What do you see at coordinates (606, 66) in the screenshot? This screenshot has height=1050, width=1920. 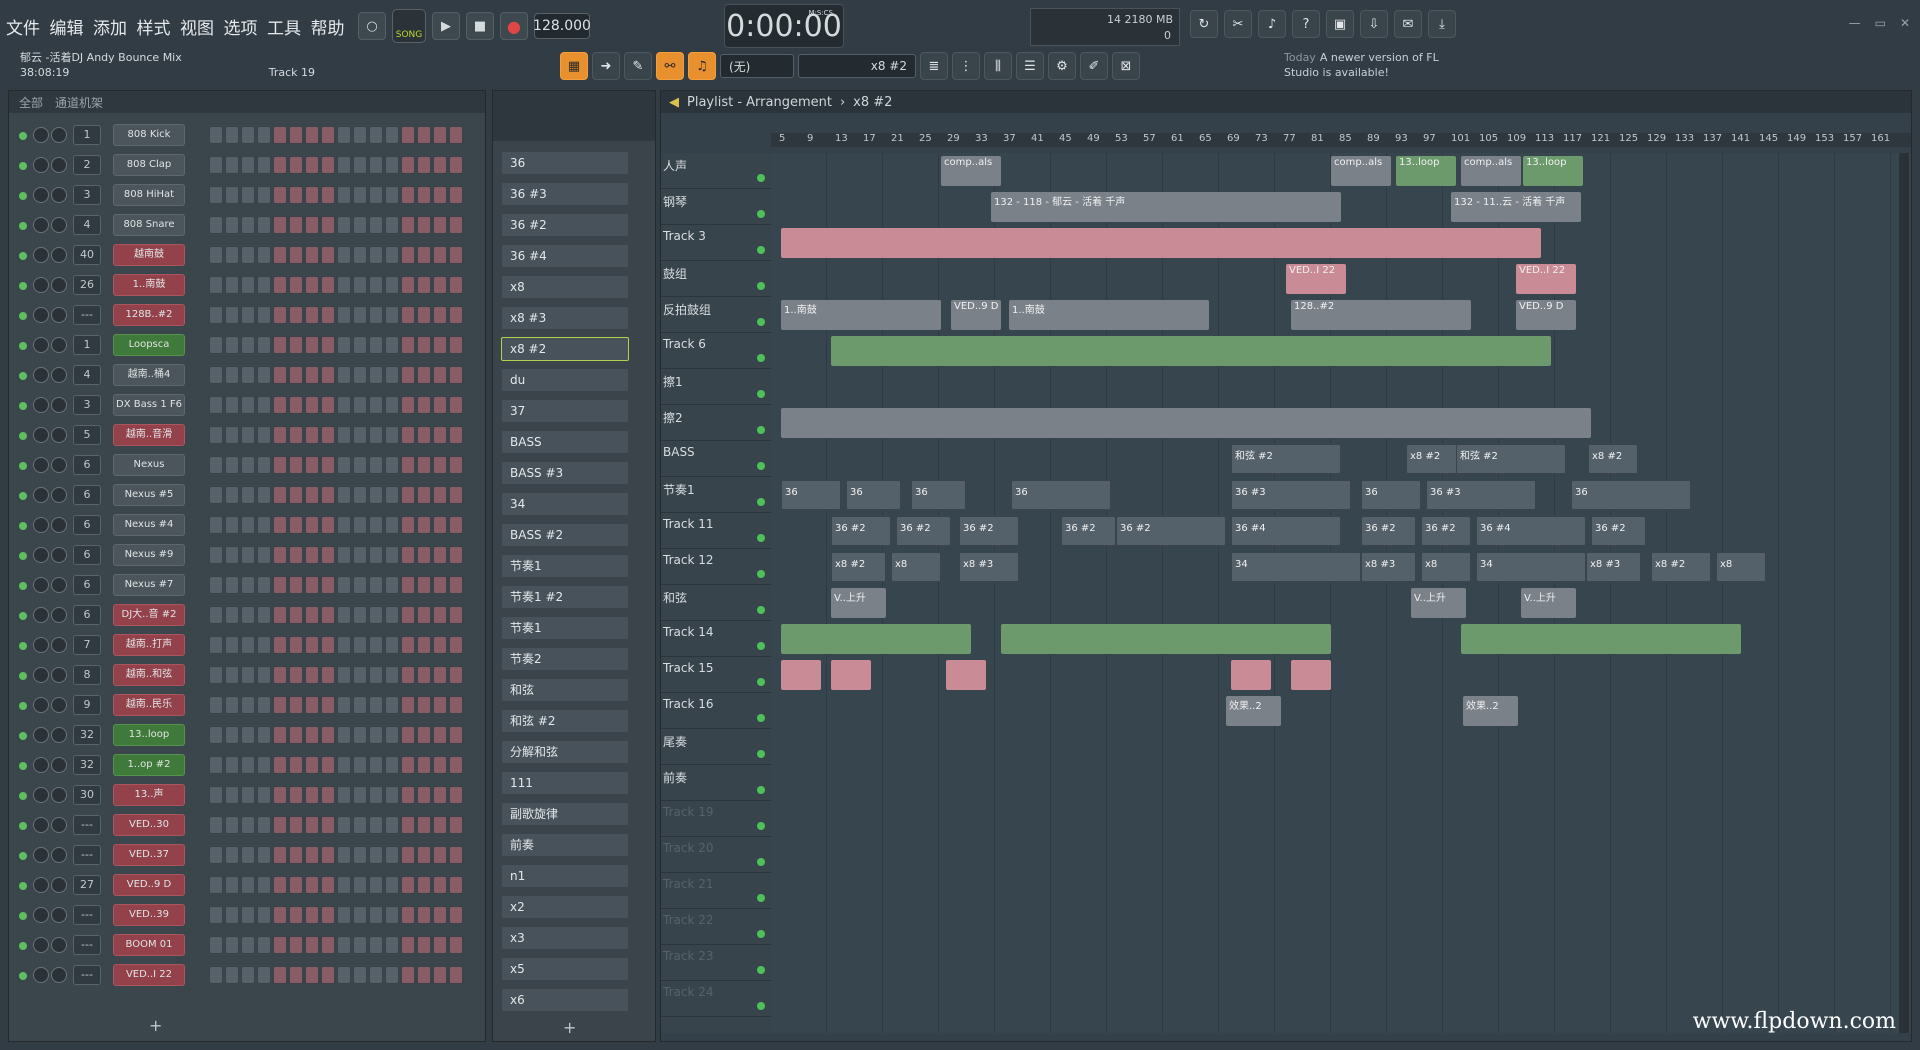 I see `arrow-icon: ➜` at bounding box center [606, 66].